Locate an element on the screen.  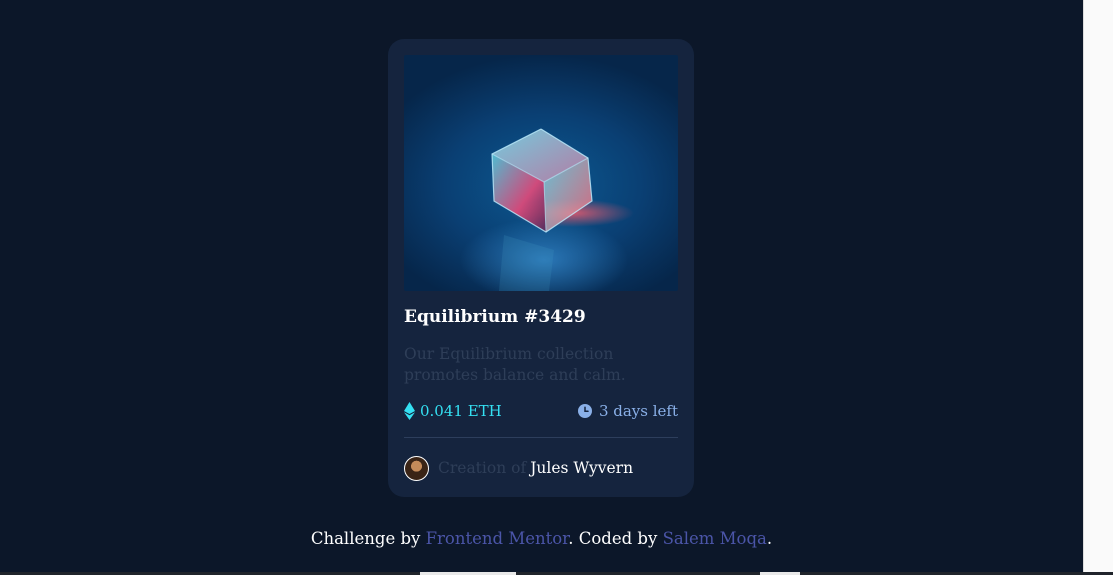
nft-price: 0.041 ETH is located at coordinates (453, 411).